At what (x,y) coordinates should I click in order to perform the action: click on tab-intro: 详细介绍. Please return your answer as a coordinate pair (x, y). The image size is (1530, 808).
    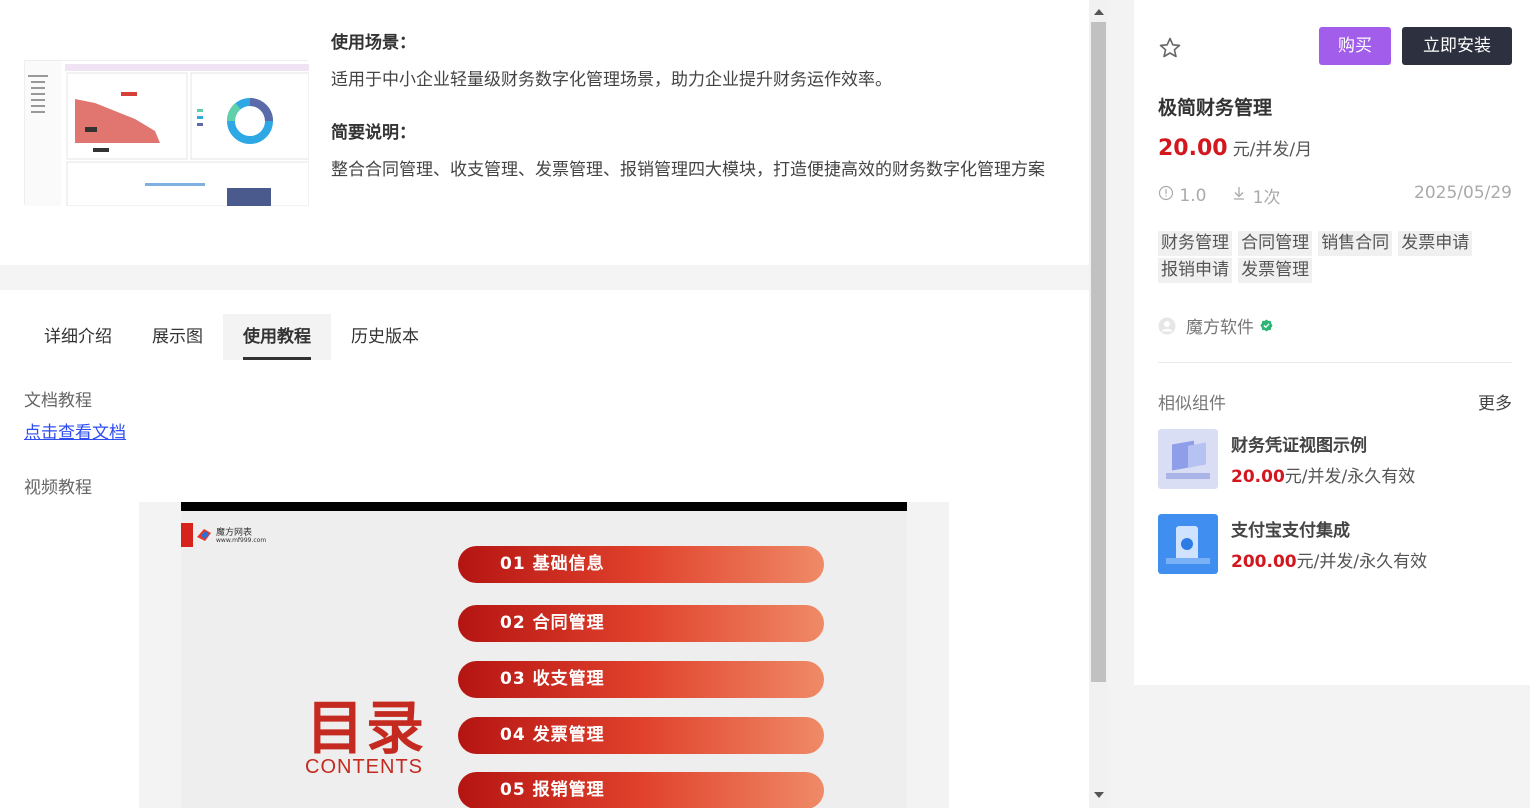
    Looking at the image, I should click on (78, 337).